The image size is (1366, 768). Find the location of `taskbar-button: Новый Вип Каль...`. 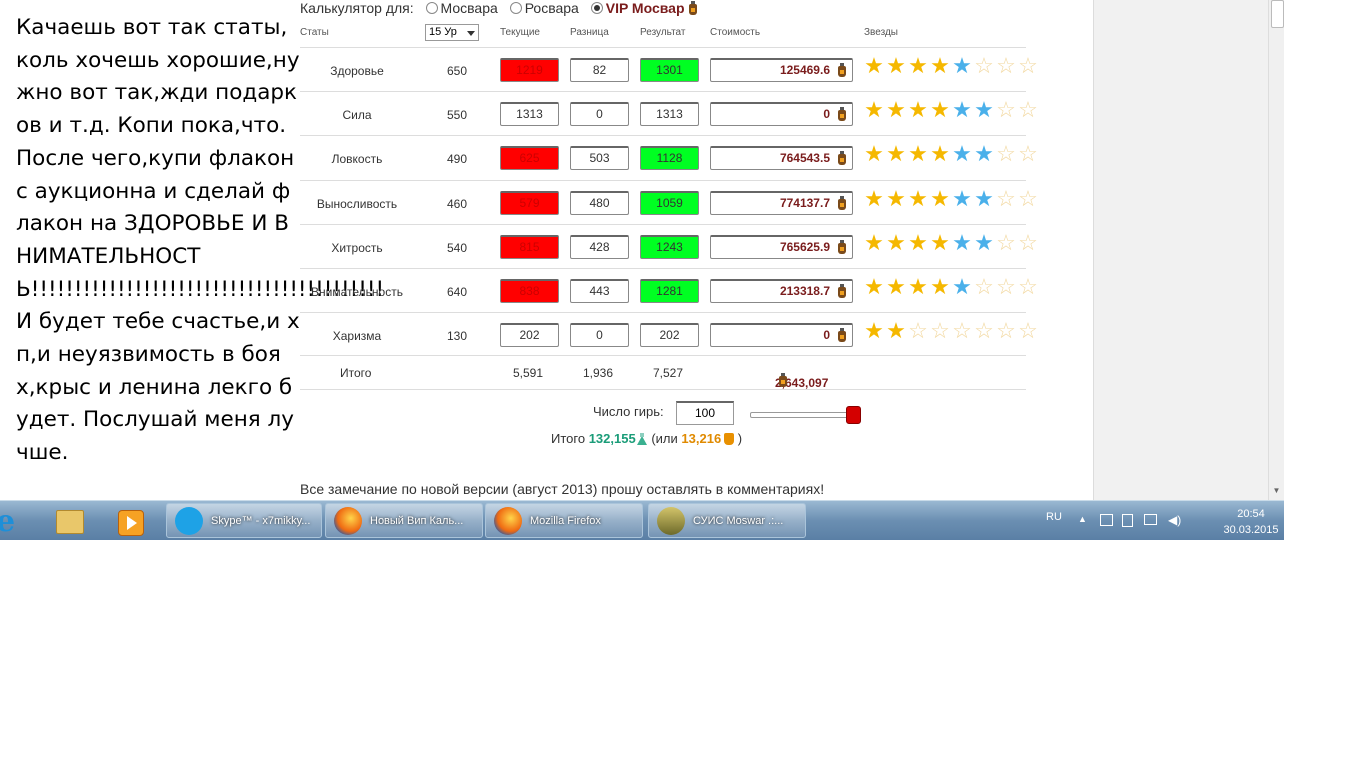

taskbar-button: Новый Вип Каль... is located at coordinates (404, 520).